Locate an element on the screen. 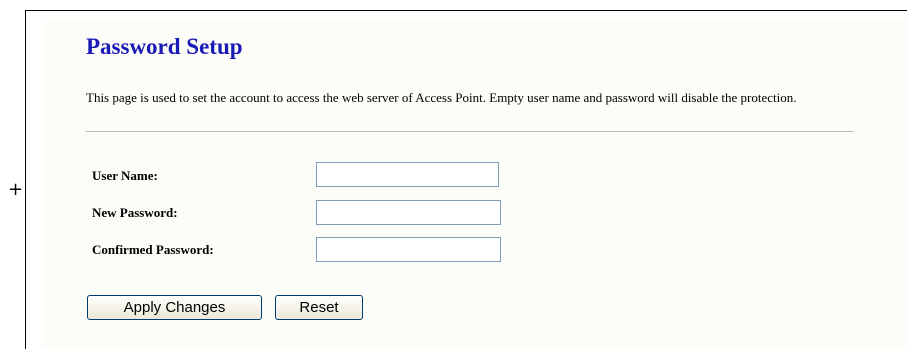 Image resolution: width=907 pixels, height=349 pixels. crosshair-cursor-icon: + is located at coordinates (16, 189).